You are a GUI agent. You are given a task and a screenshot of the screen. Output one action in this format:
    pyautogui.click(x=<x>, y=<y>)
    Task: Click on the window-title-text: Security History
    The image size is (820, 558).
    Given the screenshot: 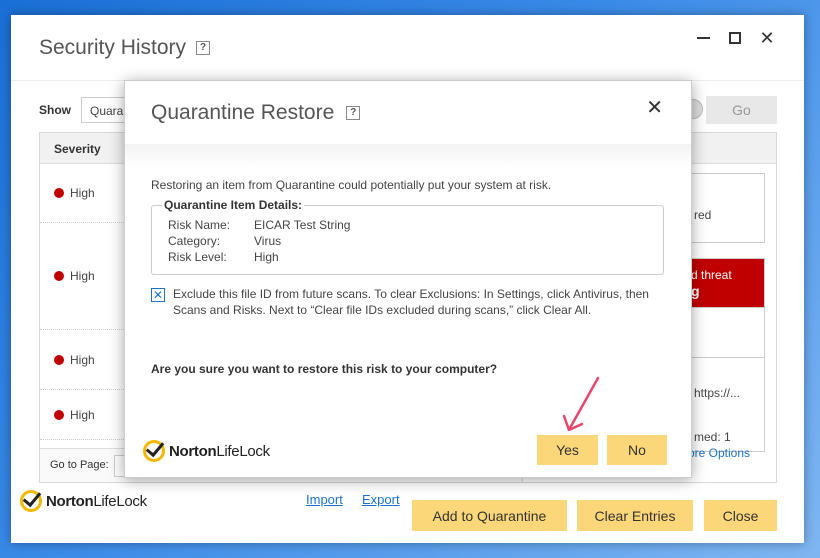 What is the action you would take?
    pyautogui.click(x=113, y=47)
    